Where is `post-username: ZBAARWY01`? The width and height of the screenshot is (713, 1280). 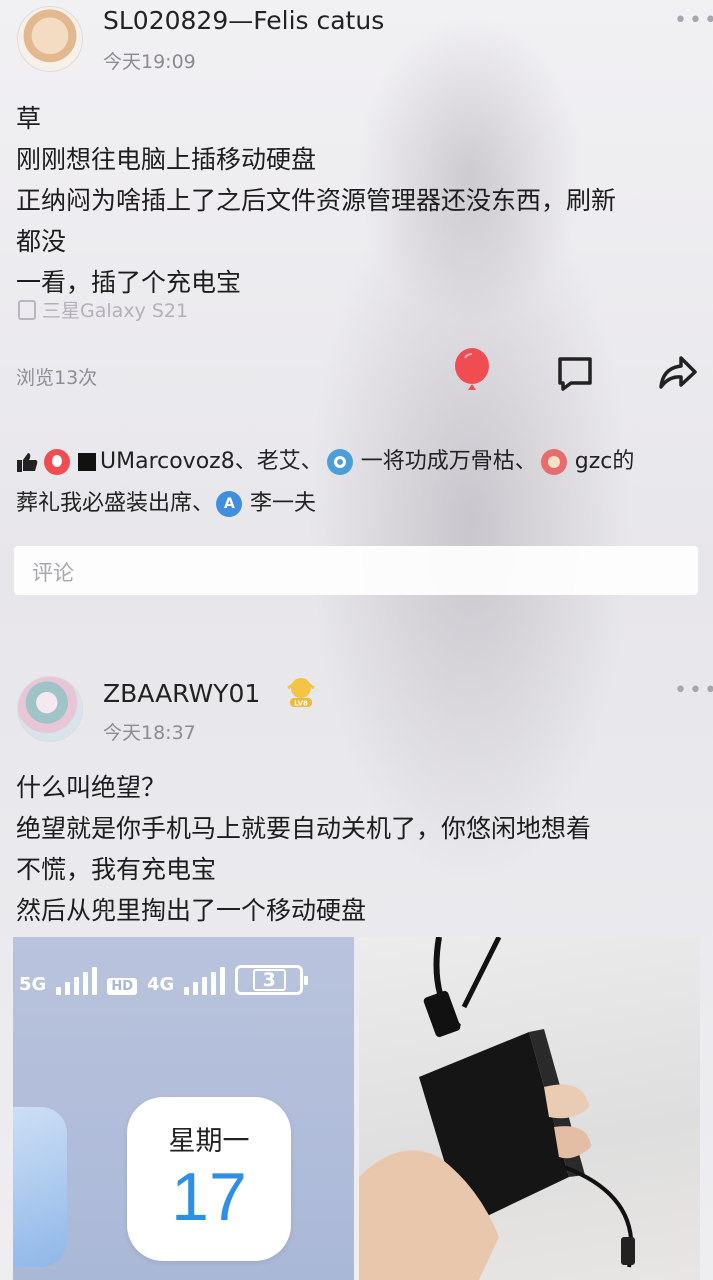 post-username: ZBAARWY01 is located at coordinates (181, 693).